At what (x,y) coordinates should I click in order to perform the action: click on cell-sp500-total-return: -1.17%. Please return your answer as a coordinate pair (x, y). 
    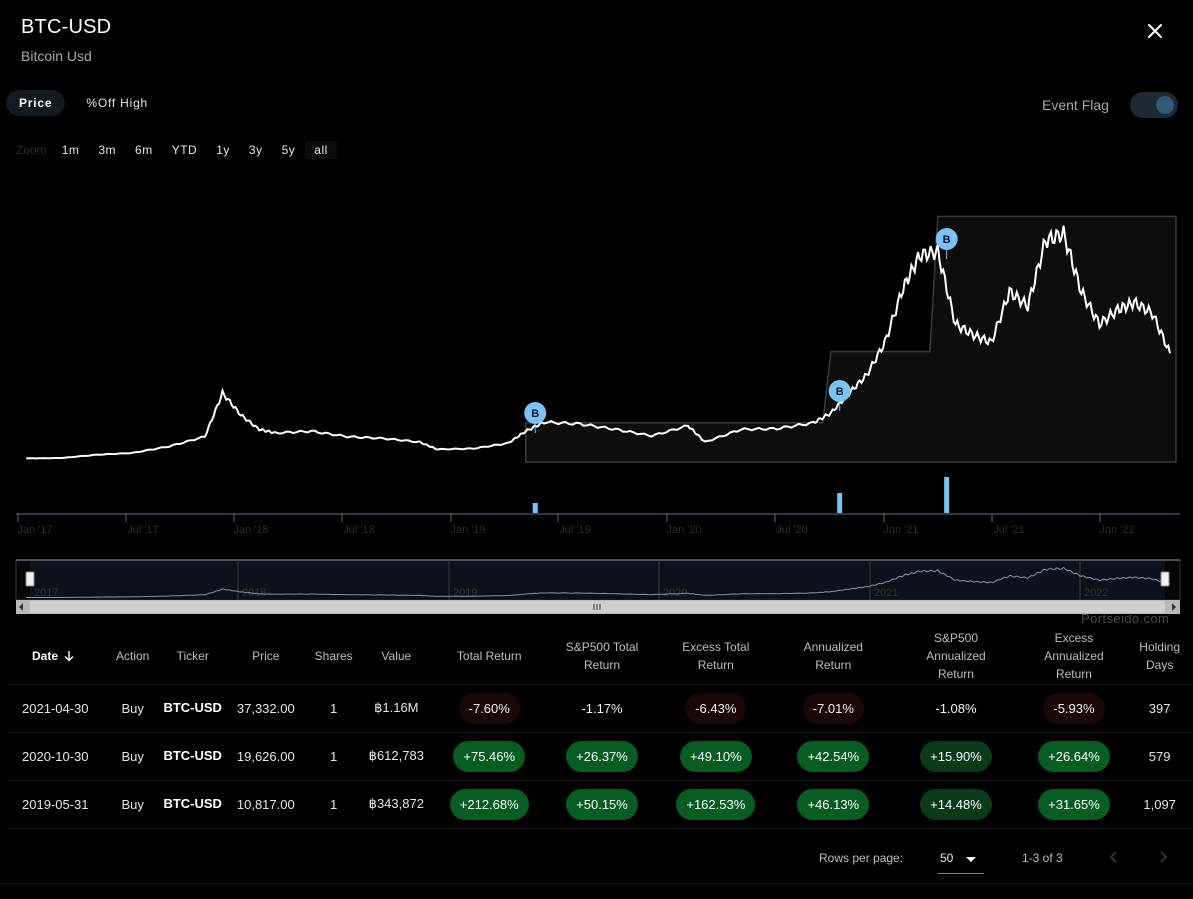
    Looking at the image, I should click on (602, 708).